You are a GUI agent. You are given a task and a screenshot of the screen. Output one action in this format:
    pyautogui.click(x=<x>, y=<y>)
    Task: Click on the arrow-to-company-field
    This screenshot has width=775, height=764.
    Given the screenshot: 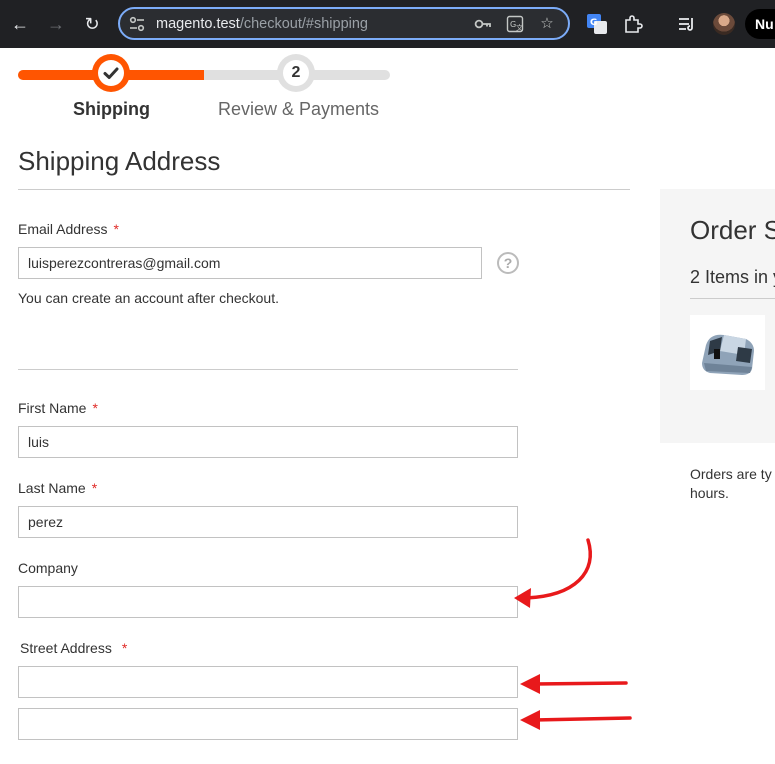 What is the action you would take?
    pyautogui.click(x=553, y=573)
    